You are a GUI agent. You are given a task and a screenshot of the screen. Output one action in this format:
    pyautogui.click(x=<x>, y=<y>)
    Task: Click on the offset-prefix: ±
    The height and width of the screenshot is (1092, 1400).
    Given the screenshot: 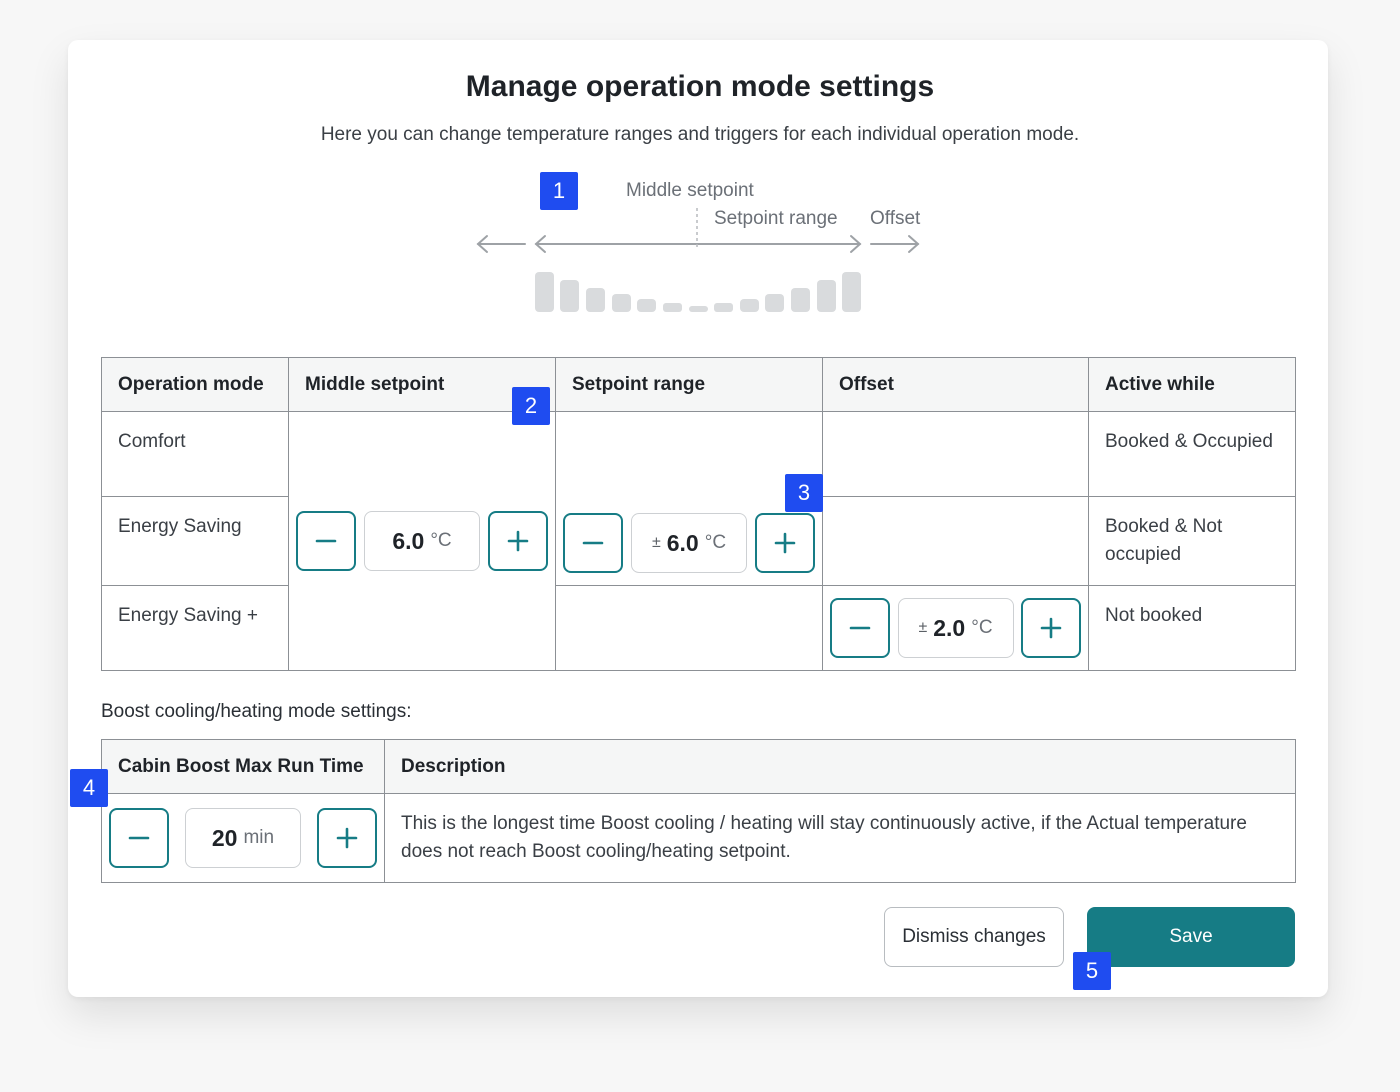 What is the action you would take?
    pyautogui.click(x=923, y=627)
    